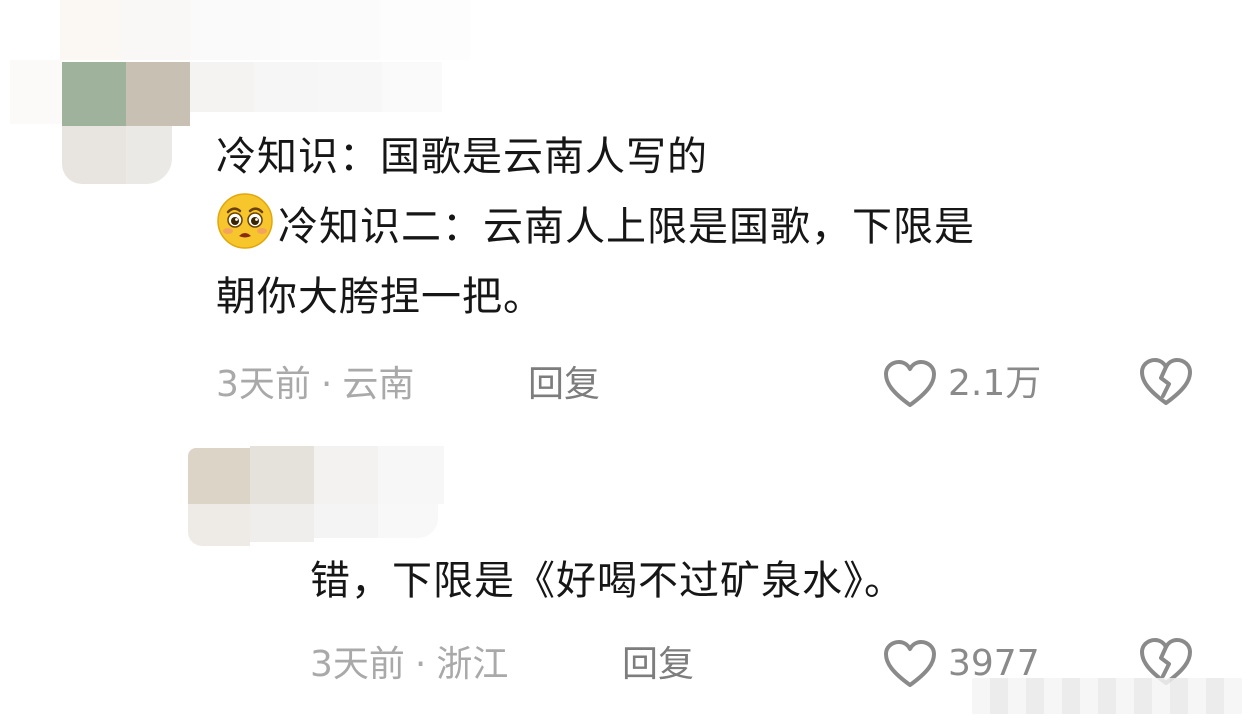  Describe the element at coordinates (245, 221) in the screenshot. I see `pleading-face-emoji-icon` at that location.